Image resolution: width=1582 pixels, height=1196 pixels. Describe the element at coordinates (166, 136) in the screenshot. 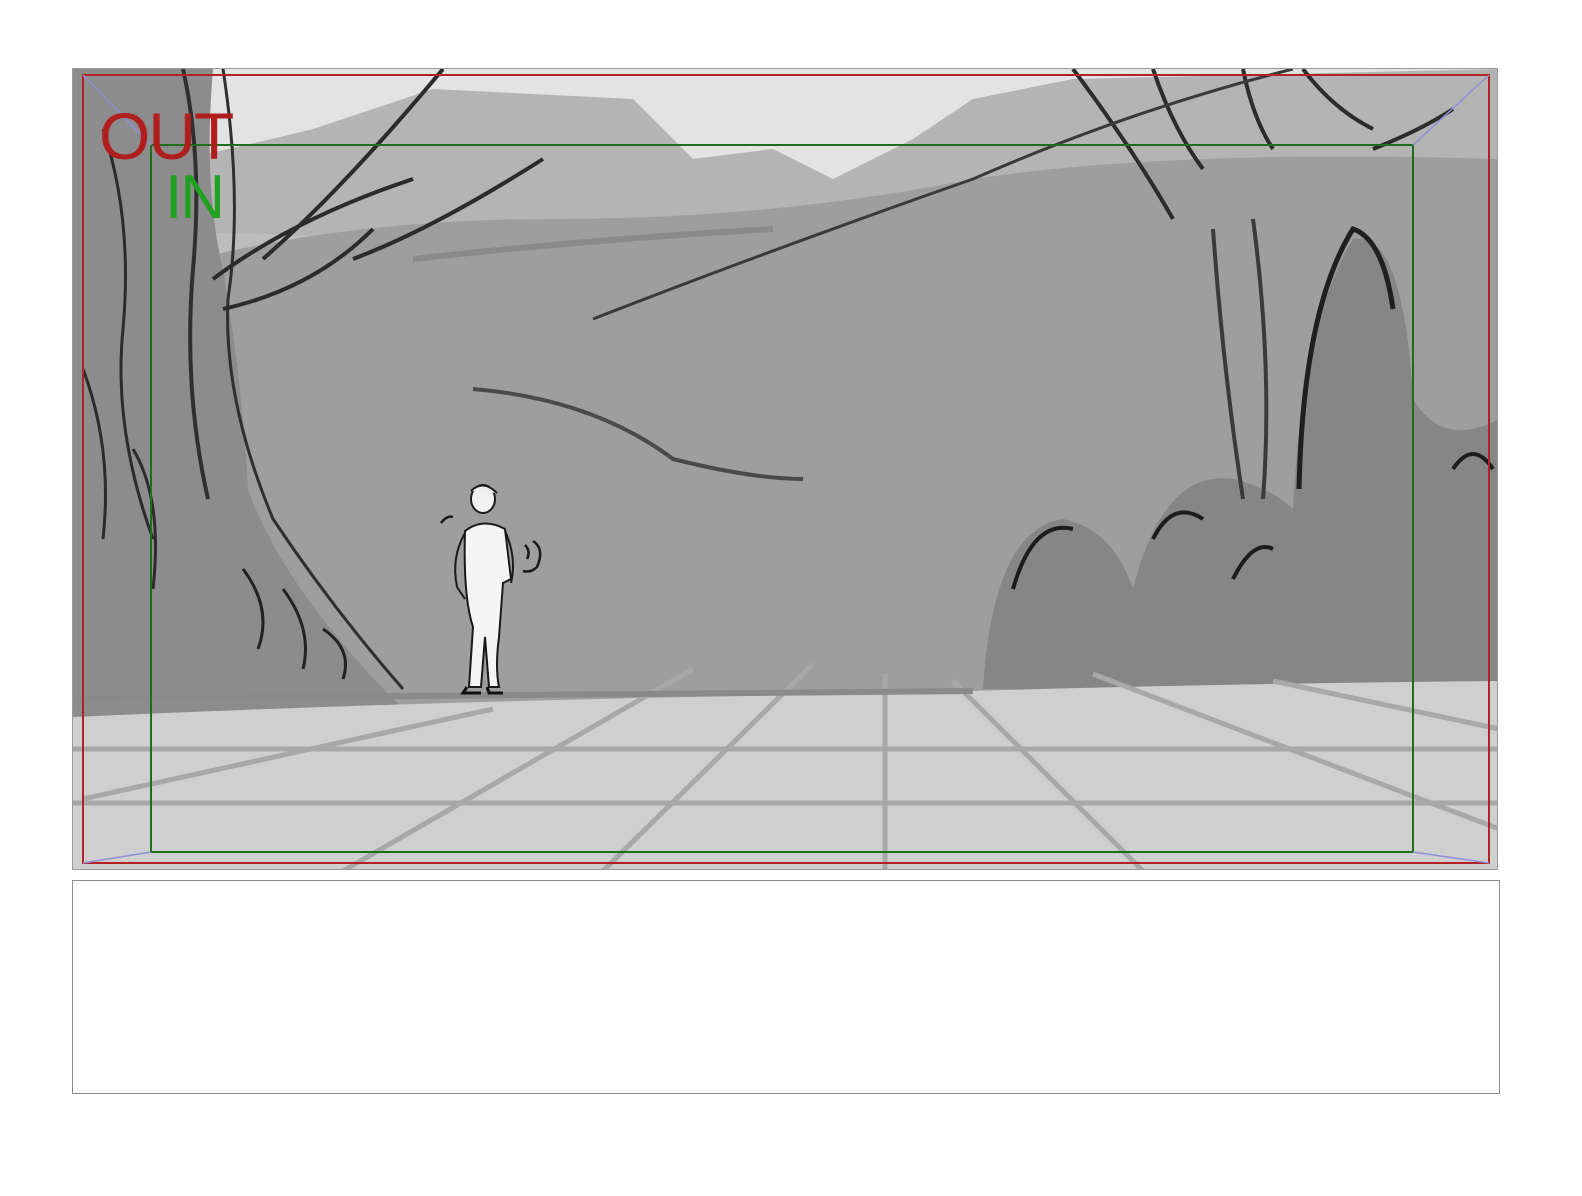

I see `out-frame-label: OUT` at that location.